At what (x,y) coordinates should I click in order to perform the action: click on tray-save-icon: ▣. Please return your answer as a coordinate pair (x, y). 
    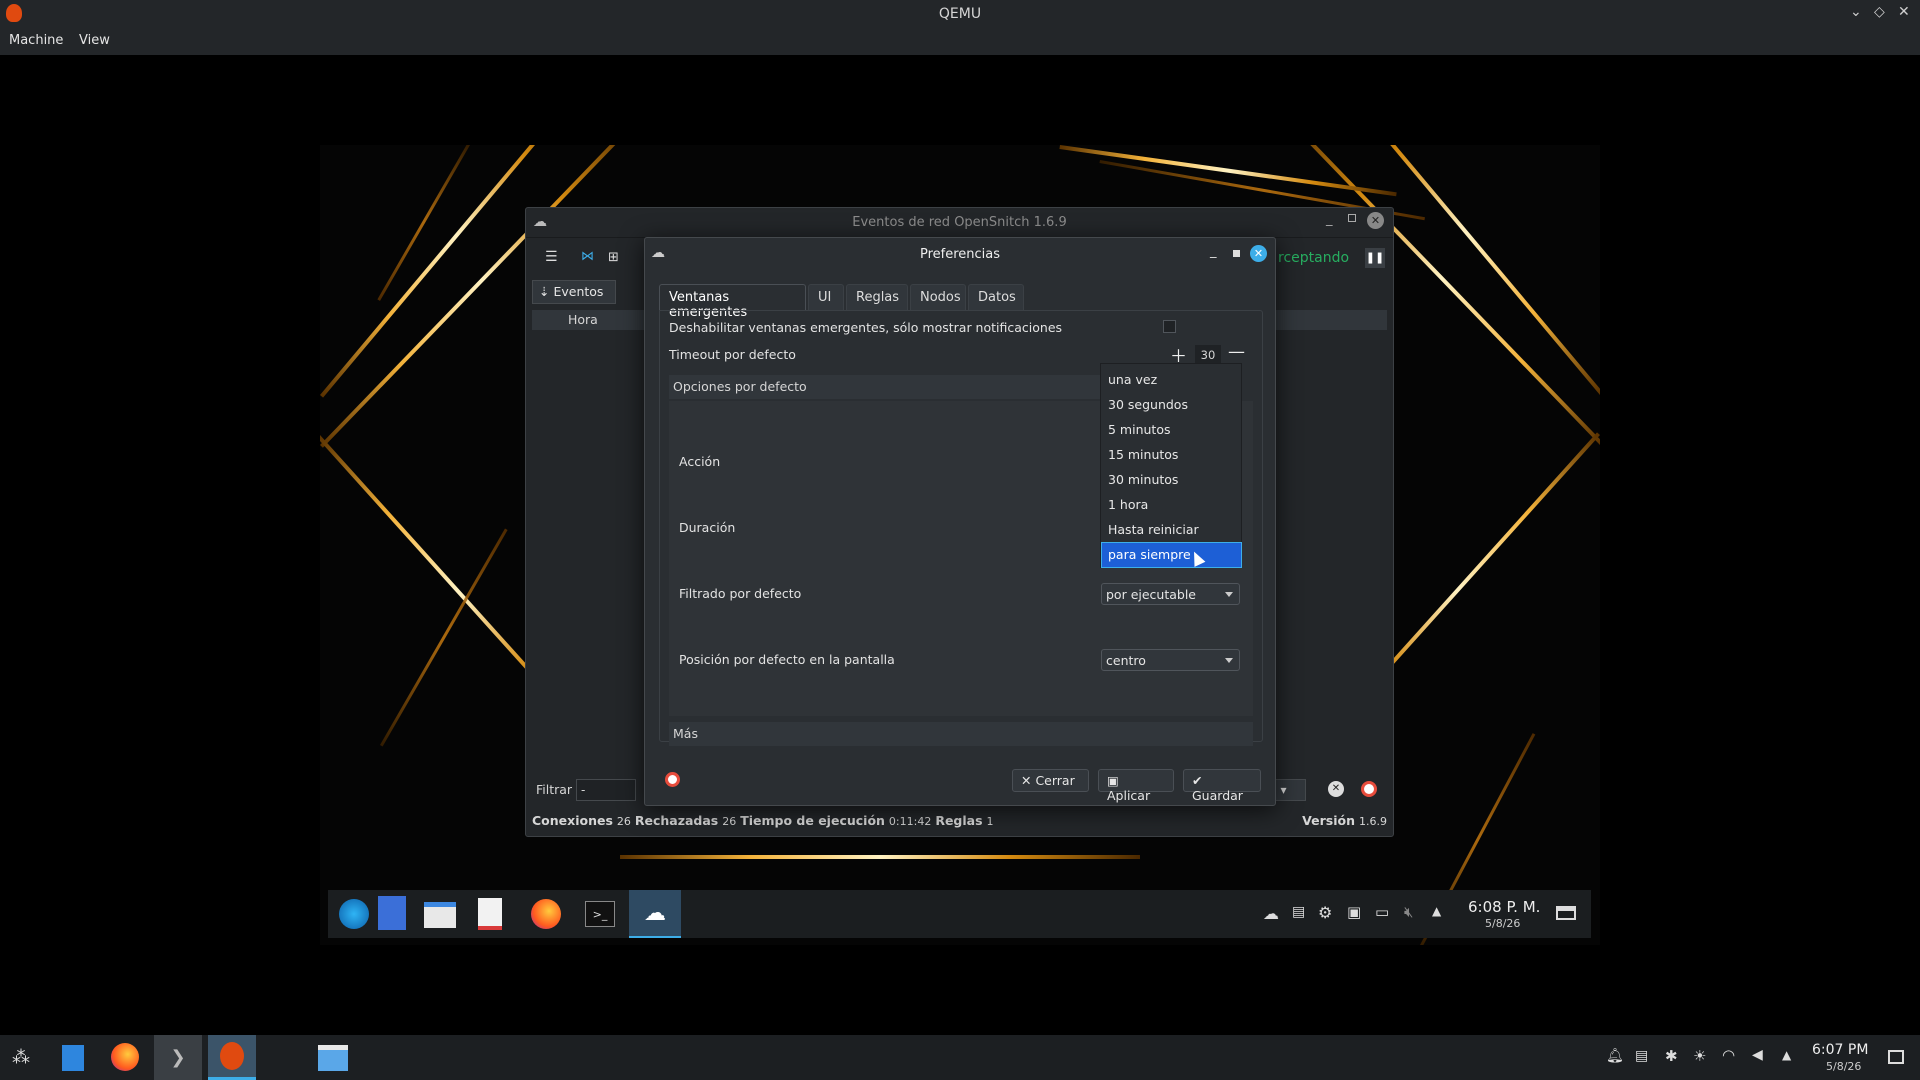
    Looking at the image, I should click on (1354, 912).